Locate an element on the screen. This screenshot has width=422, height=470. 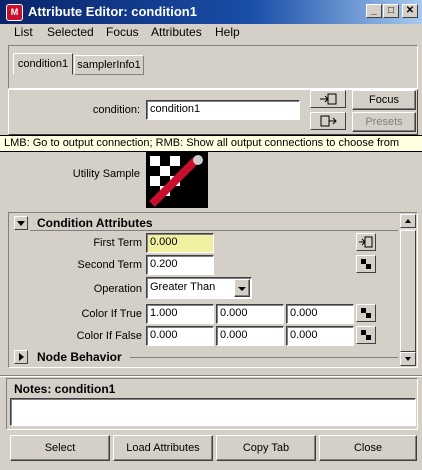
color-if-true-map-button is located at coordinates (366, 313).